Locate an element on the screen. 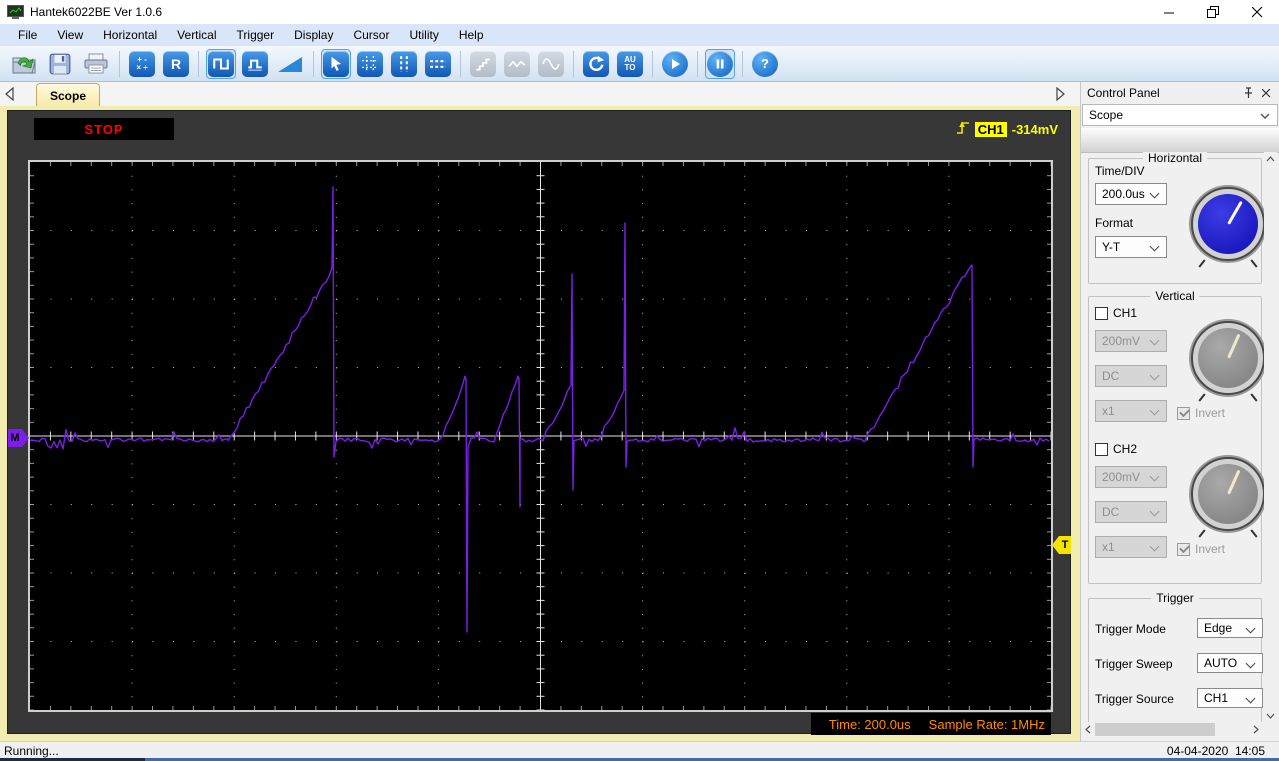 This screenshot has height=761, width=1279. menu-item-trigger: Trigger is located at coordinates (256, 35).